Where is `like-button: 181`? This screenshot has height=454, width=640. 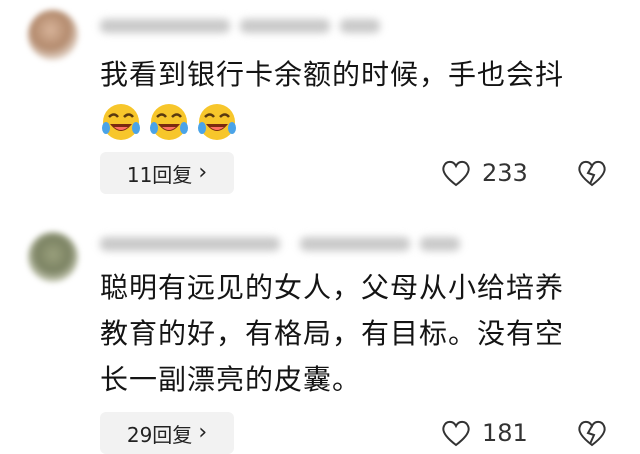 like-button: 181 is located at coordinates (484, 433).